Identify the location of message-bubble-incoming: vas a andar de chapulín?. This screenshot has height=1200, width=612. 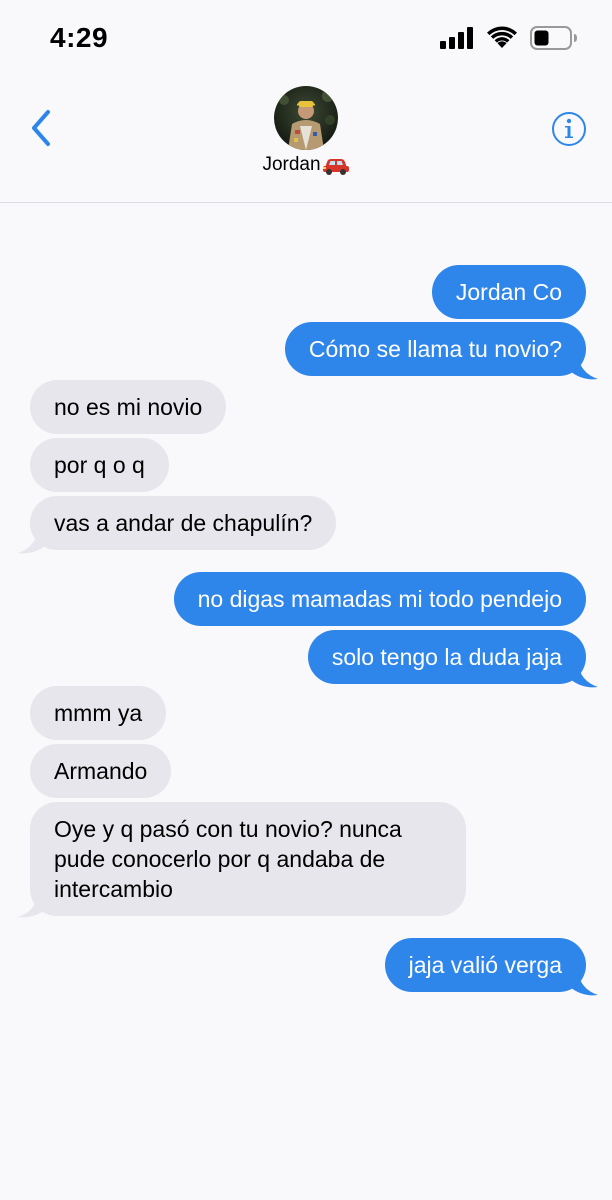
(183, 523).